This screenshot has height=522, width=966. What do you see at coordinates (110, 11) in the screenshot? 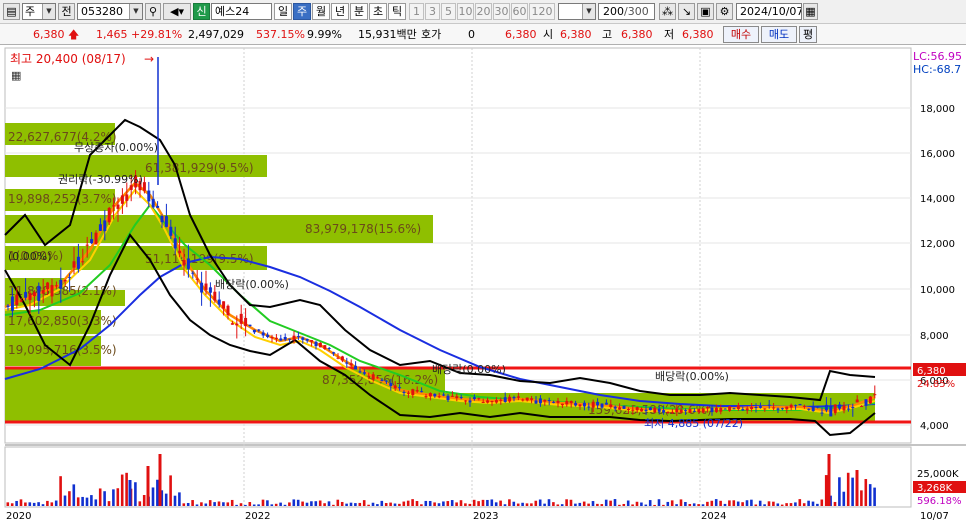
I see `stock-code-input: 053280 ▼` at bounding box center [110, 11].